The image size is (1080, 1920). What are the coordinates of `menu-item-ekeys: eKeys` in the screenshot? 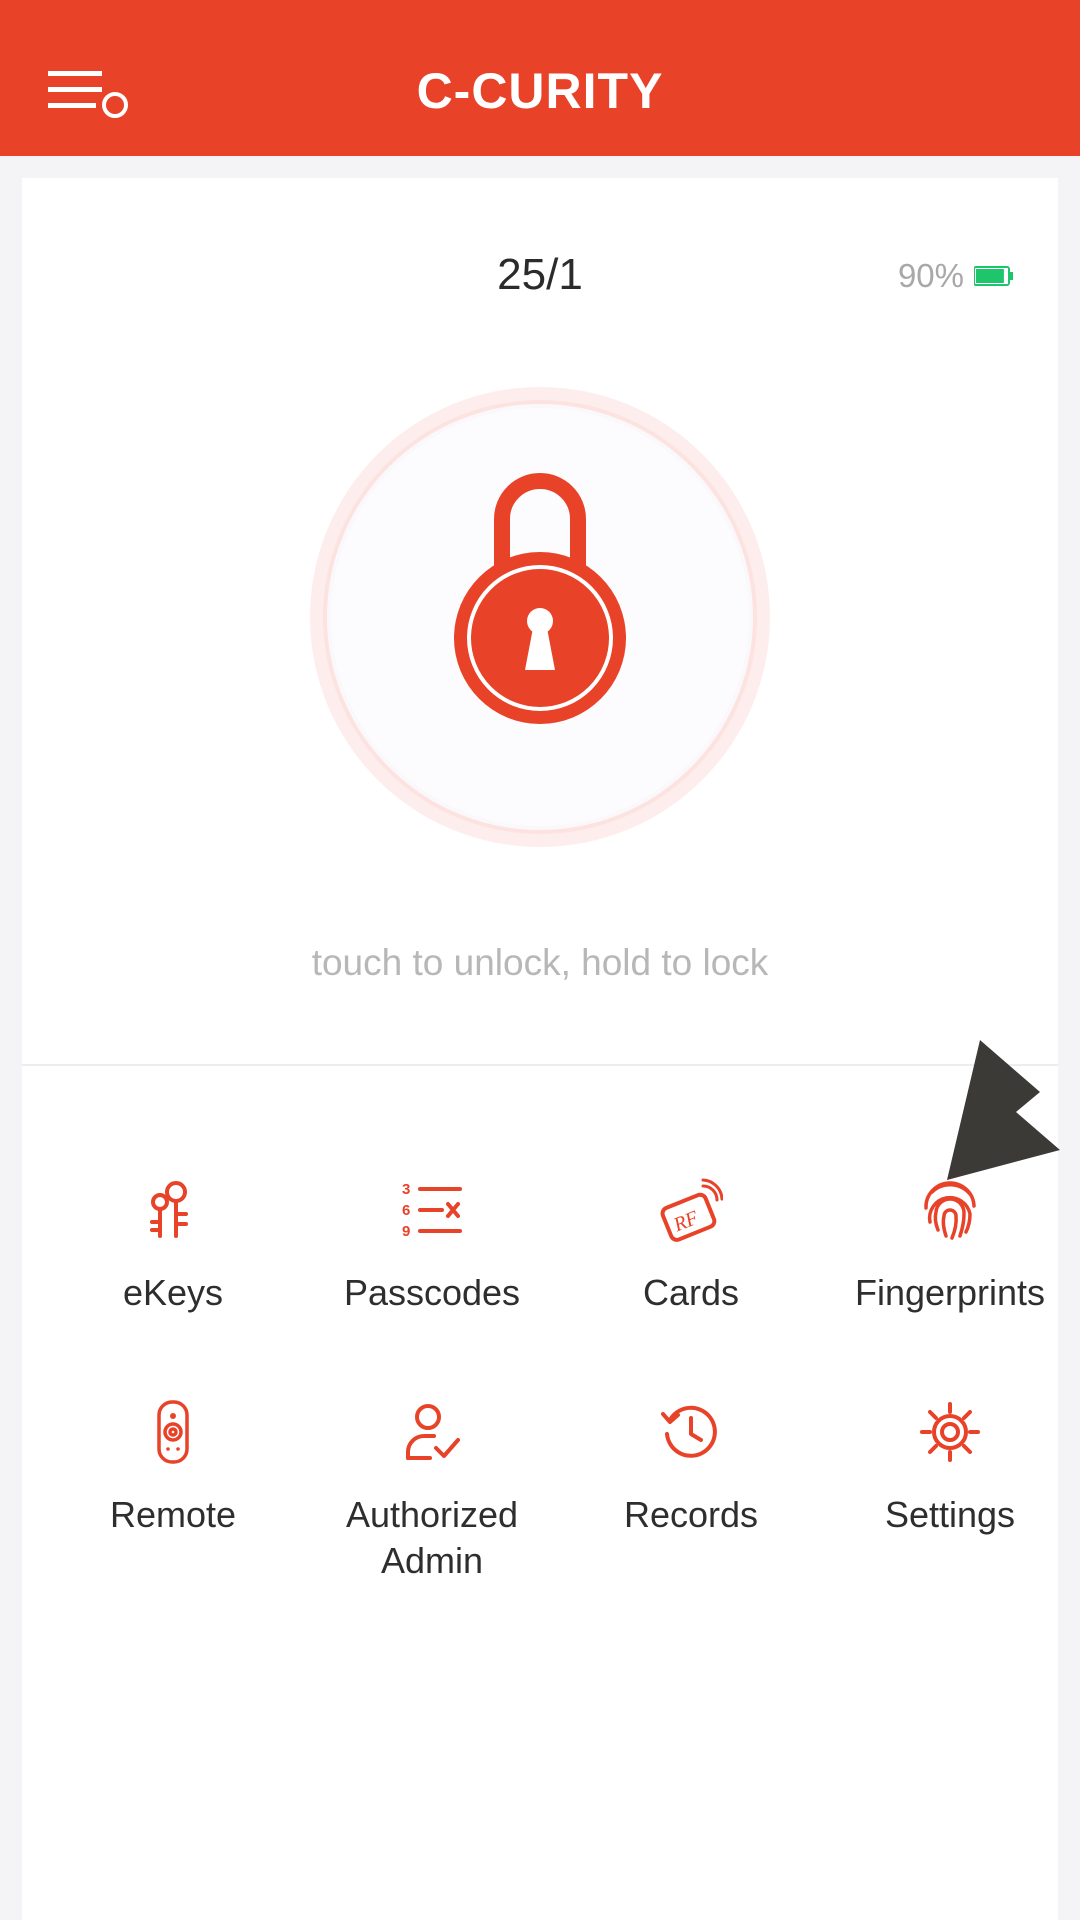 It's located at (173, 1247).